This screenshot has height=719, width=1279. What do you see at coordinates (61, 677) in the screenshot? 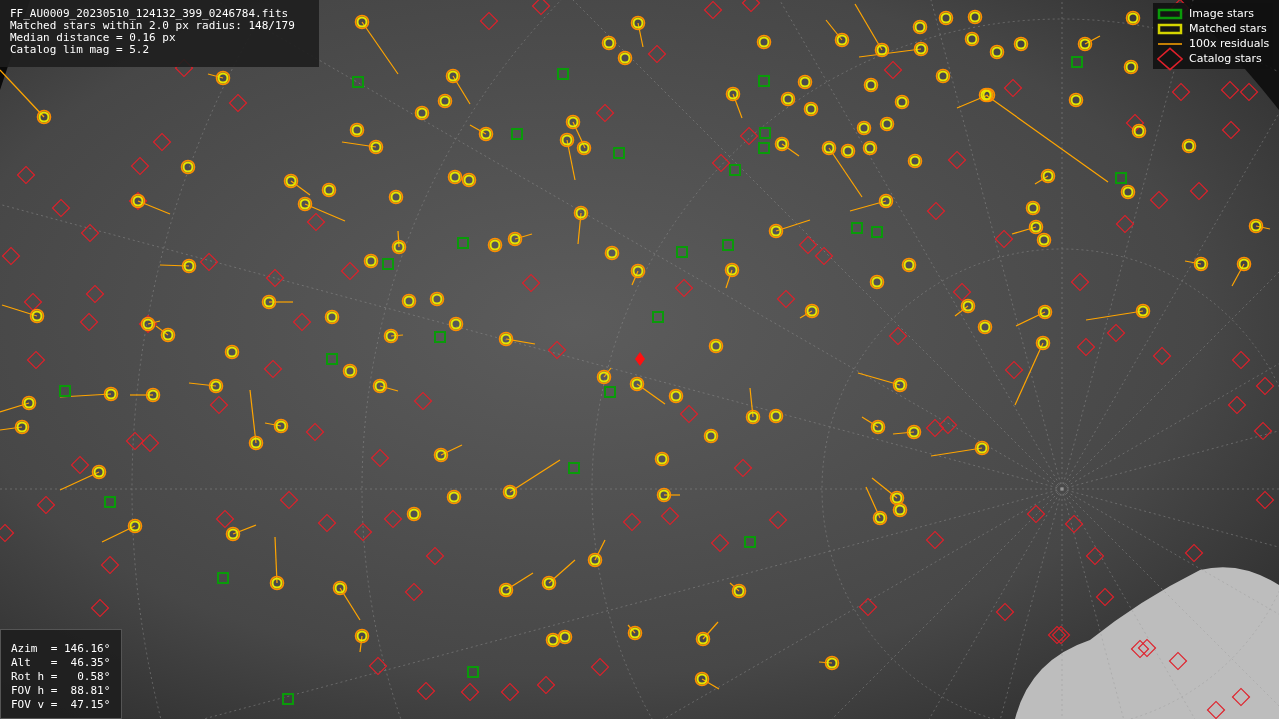
I see `pointing-text: Rot h = 0.58°` at bounding box center [61, 677].